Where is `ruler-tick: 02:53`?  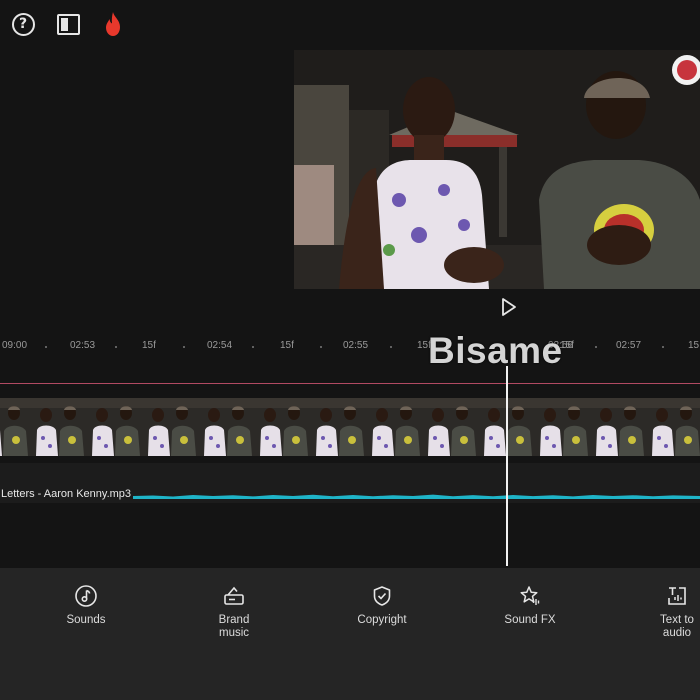 ruler-tick: 02:53 is located at coordinates (83, 345).